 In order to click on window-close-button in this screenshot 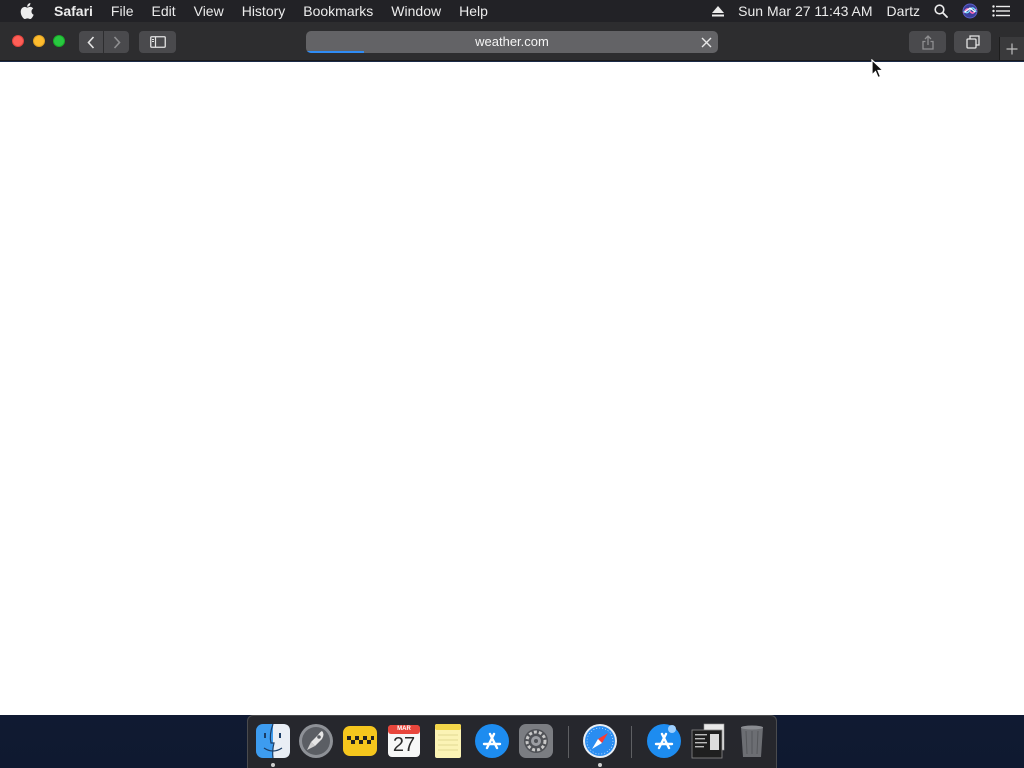, I will do `click(18, 41)`.